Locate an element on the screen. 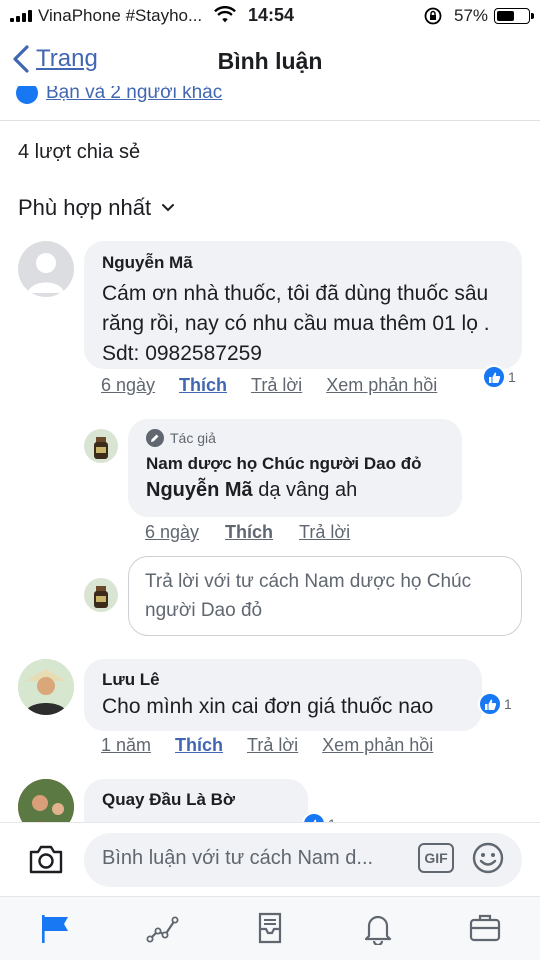 This screenshot has width=540, height=960. comment-author: Lưu Lê is located at coordinates (283, 680).